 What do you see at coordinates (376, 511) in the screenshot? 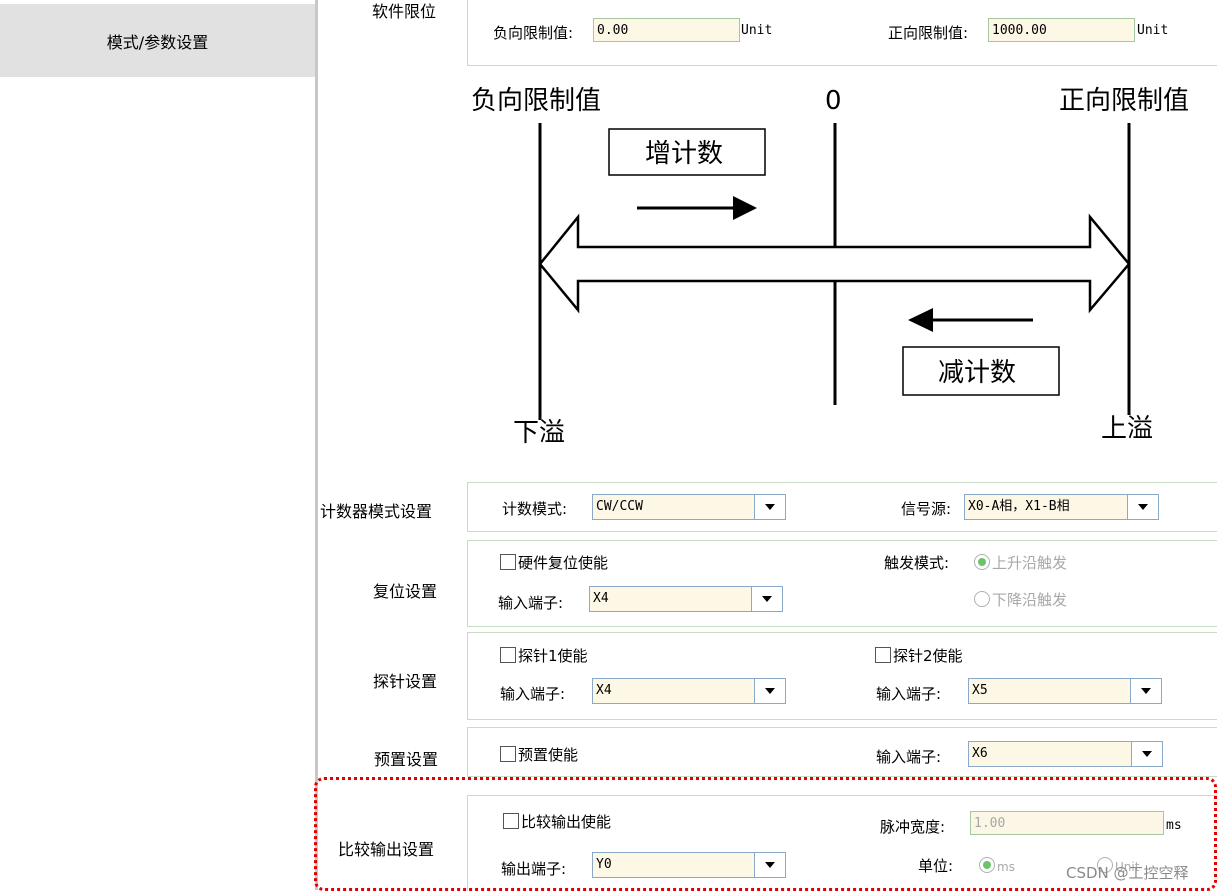
I see `counter-mode-section-label: 计数器模式设置` at bounding box center [376, 511].